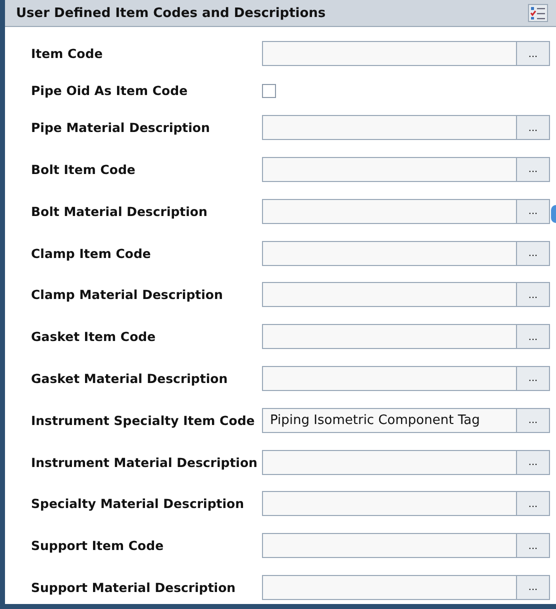  Describe the element at coordinates (98, 546) in the screenshot. I see `property-label: Support Item Code` at that location.